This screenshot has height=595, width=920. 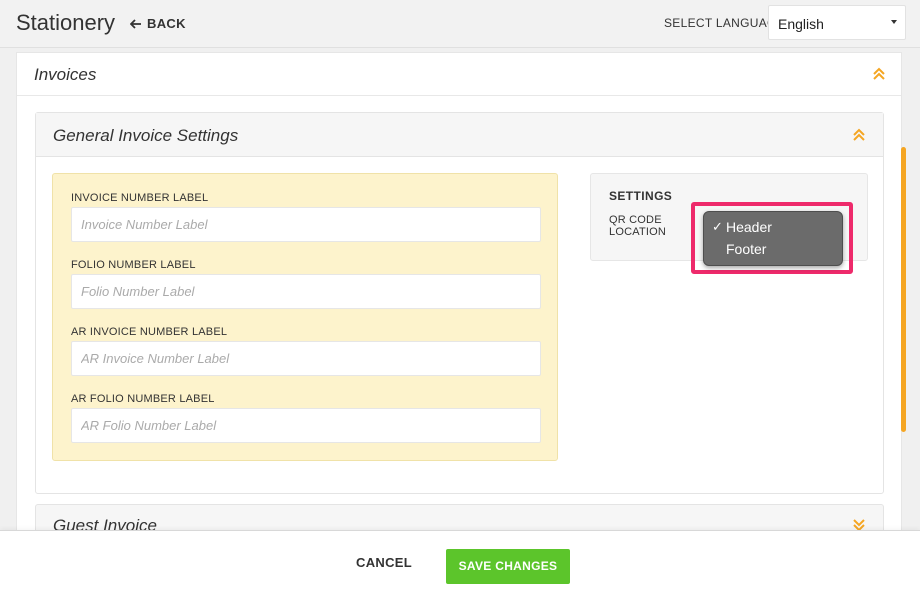 I want to click on ar-invoice-number-label: AR INVOICE NUMBER LABEL, so click(x=149, y=332).